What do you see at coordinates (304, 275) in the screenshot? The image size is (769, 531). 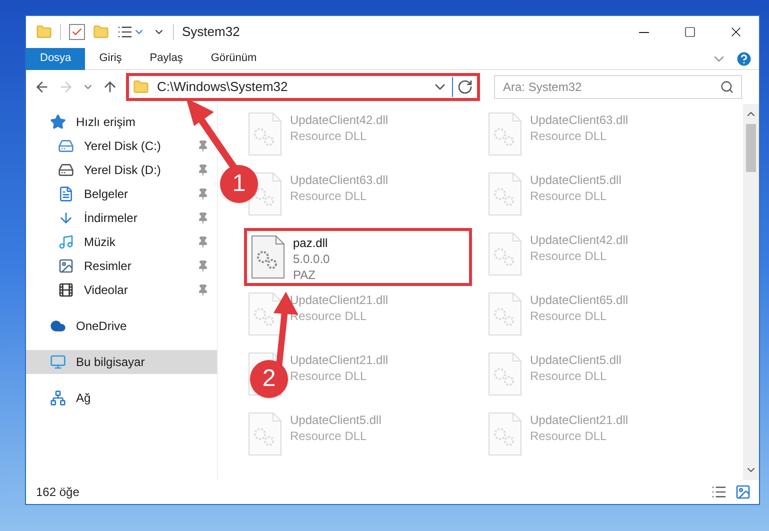 I see `file-detail: PAZ` at bounding box center [304, 275].